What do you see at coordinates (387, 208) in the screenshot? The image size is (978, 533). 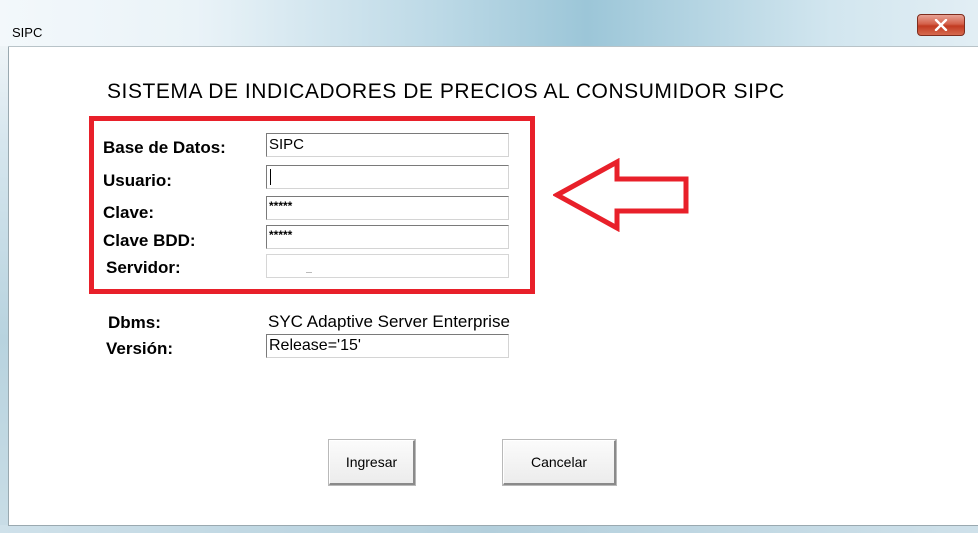 I see `password-field: *****` at bounding box center [387, 208].